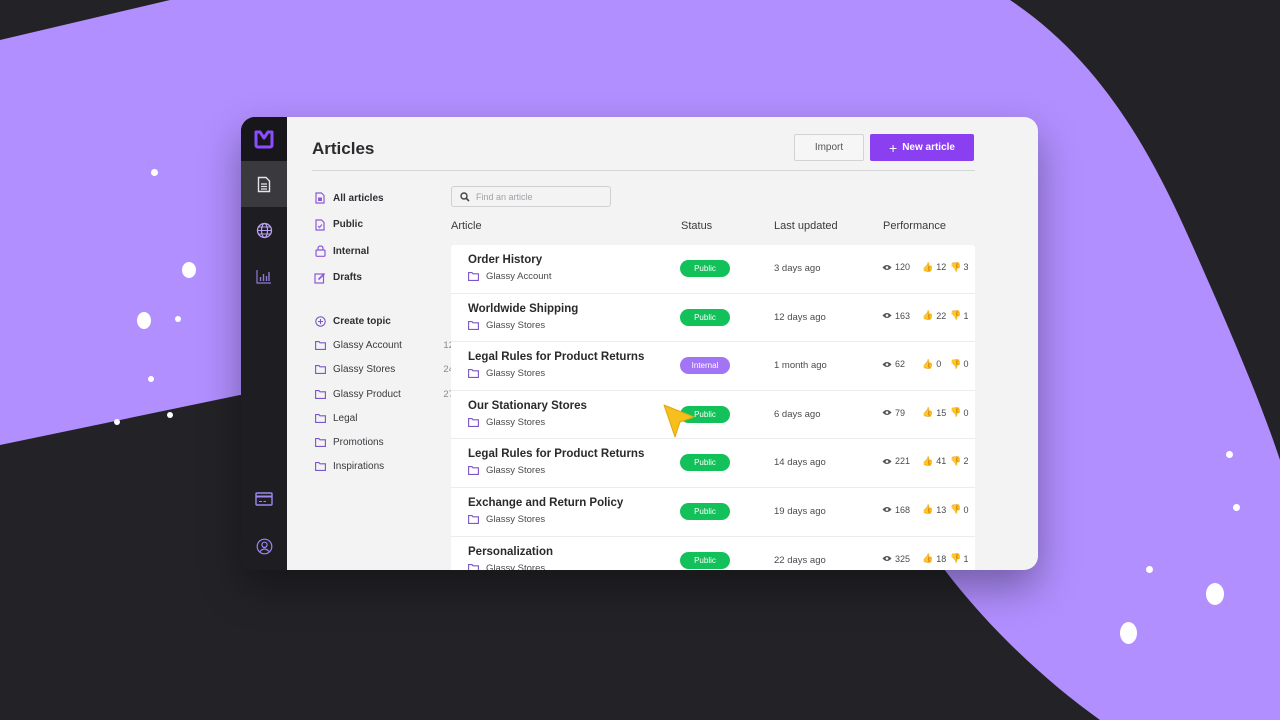 This screenshot has height=720, width=1280. What do you see at coordinates (941, 412) in the screenshot?
I see `likes-count: 15` at bounding box center [941, 412].